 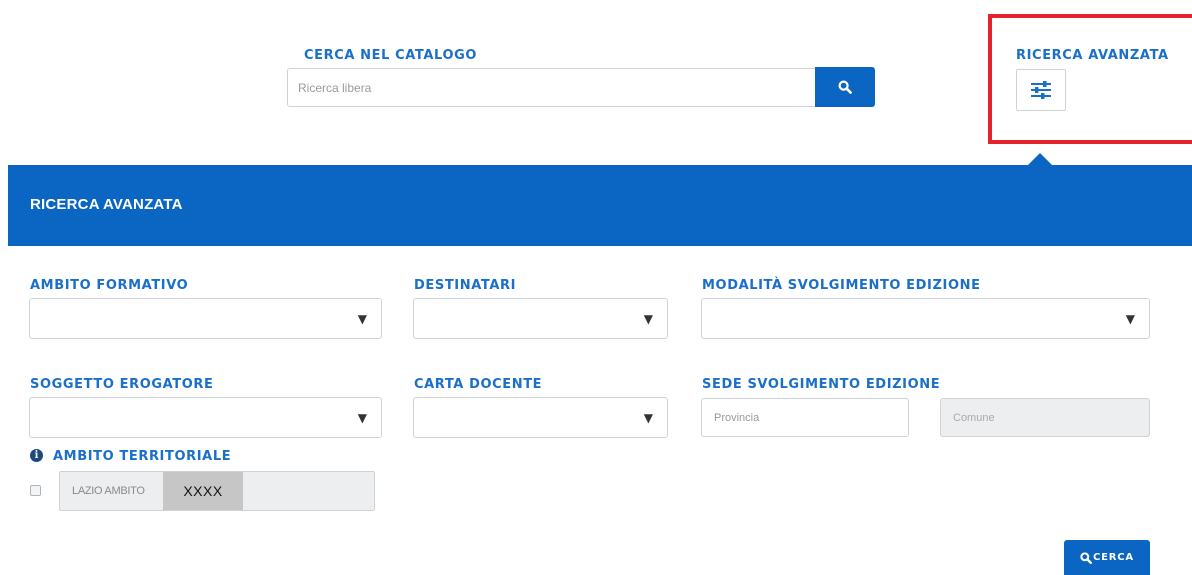 I want to click on modalita-label: MODALITÀ SVOLGIMENTO EDIZIONE, so click(x=841, y=285).